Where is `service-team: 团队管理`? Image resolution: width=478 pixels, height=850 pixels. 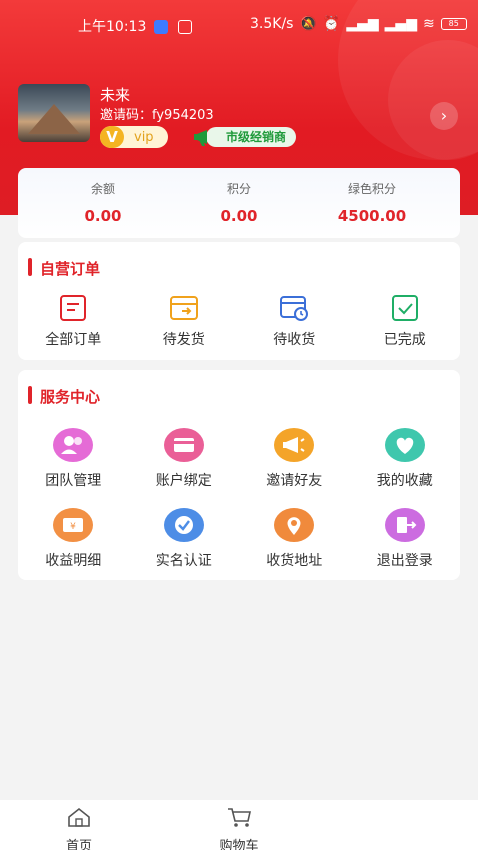 service-team: 团队管理 is located at coordinates (73, 468).